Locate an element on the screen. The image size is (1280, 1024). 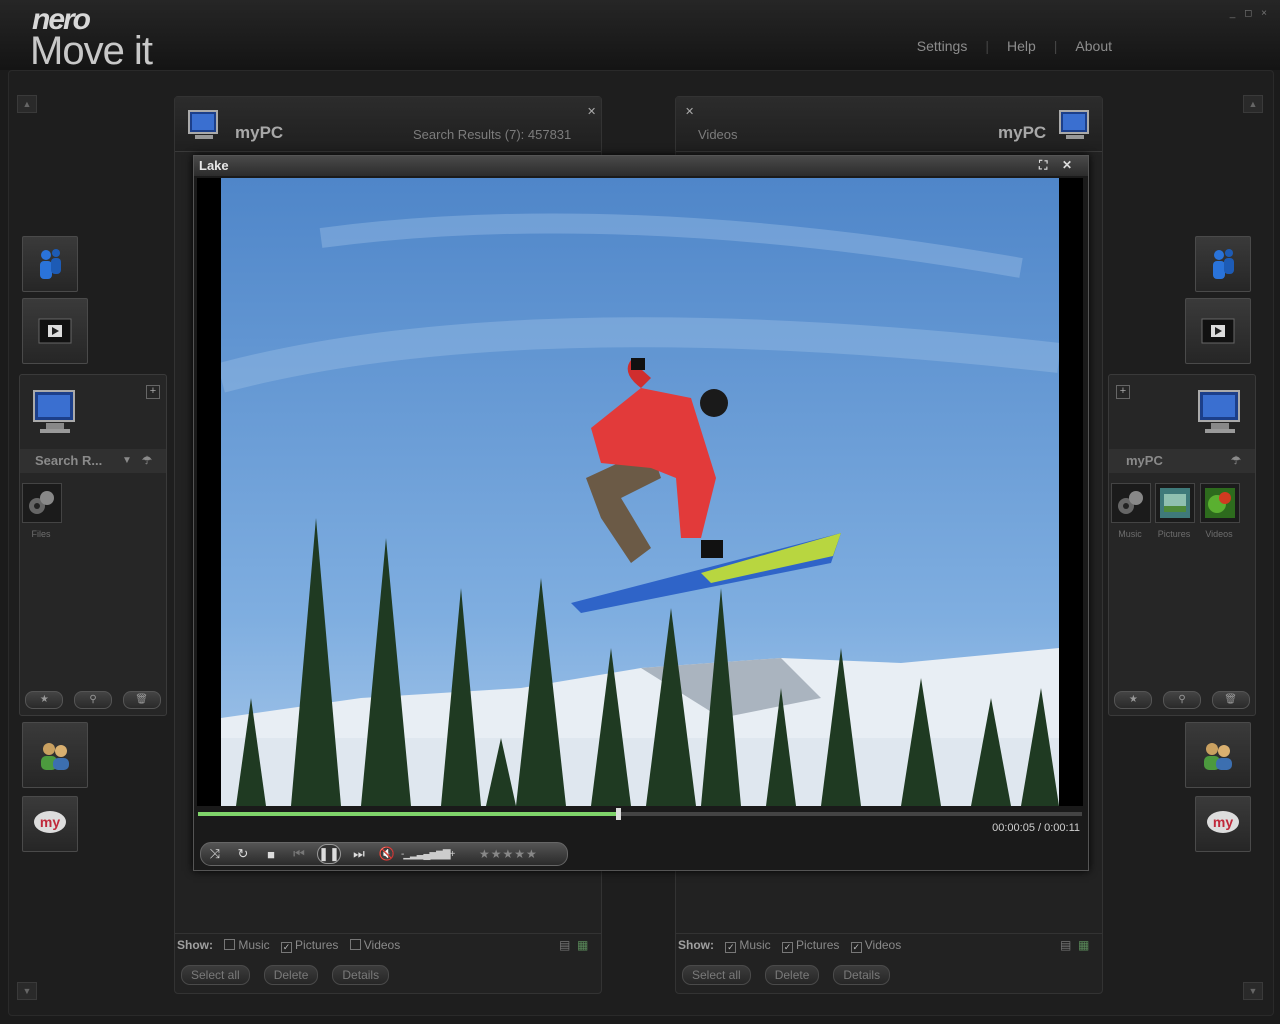
show-label: Show: is located at coordinates (195, 945).